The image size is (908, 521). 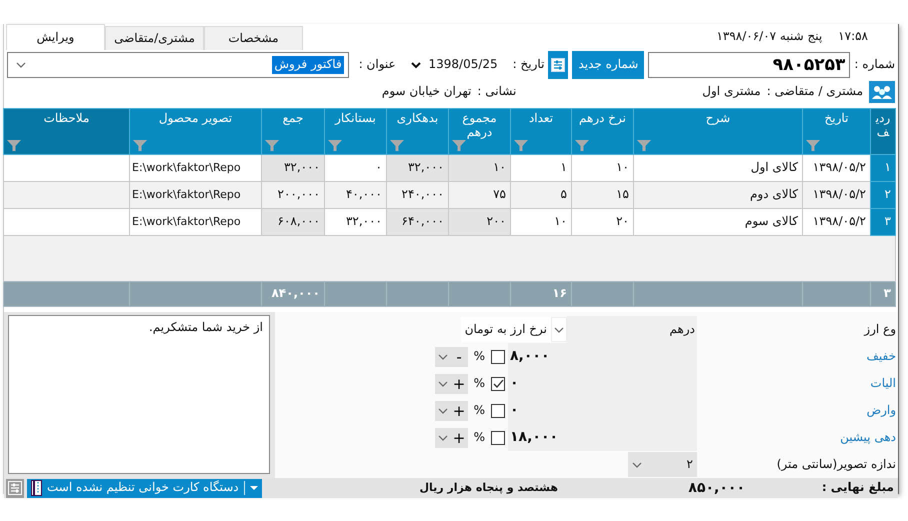 What do you see at coordinates (608, 65) in the screenshot?
I see `new-number-button: شماره جدید` at bounding box center [608, 65].